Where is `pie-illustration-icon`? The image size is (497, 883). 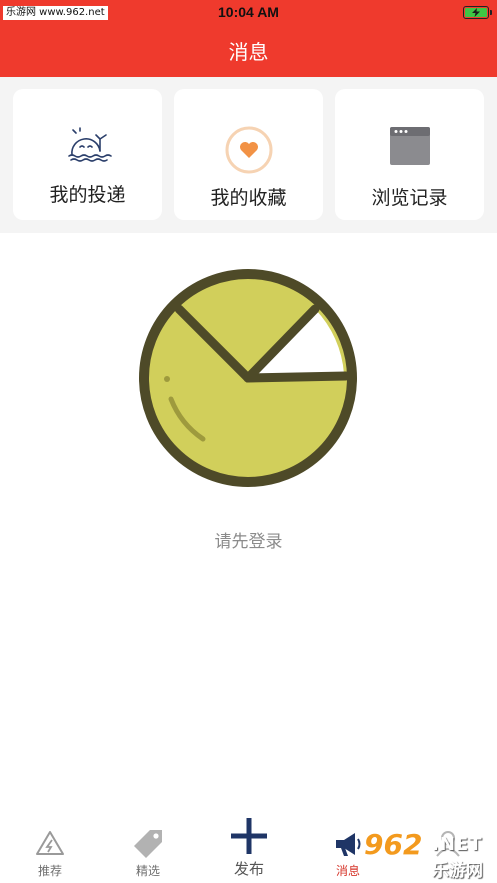 pie-illustration-icon is located at coordinates (248, 378).